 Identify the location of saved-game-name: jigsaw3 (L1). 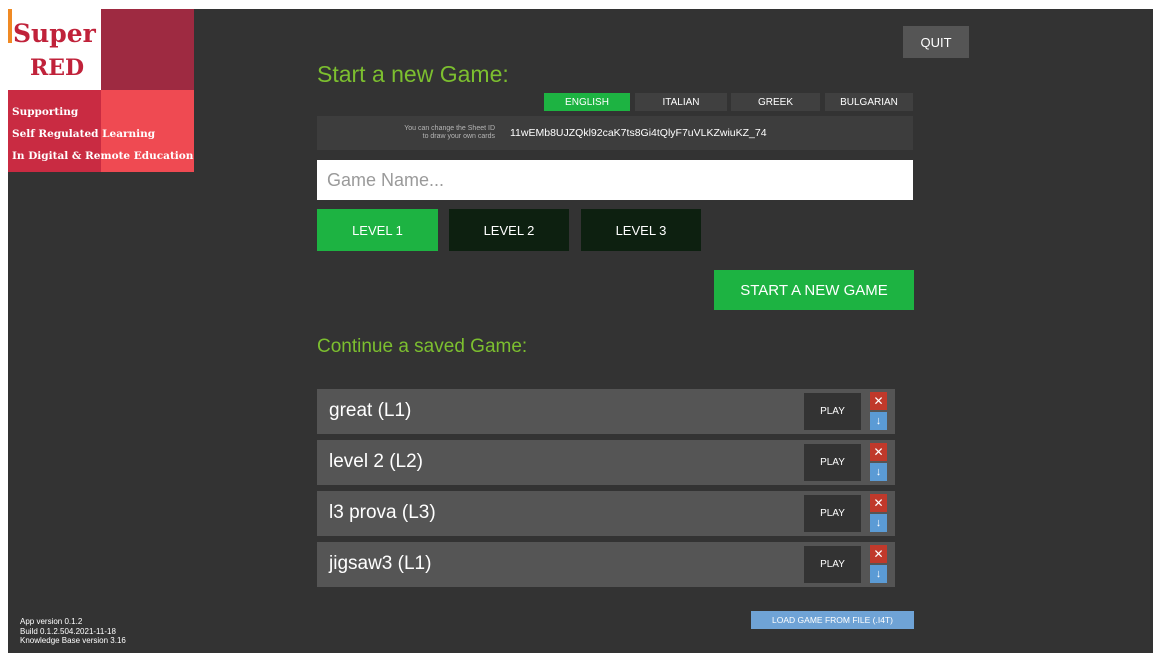
(380, 563).